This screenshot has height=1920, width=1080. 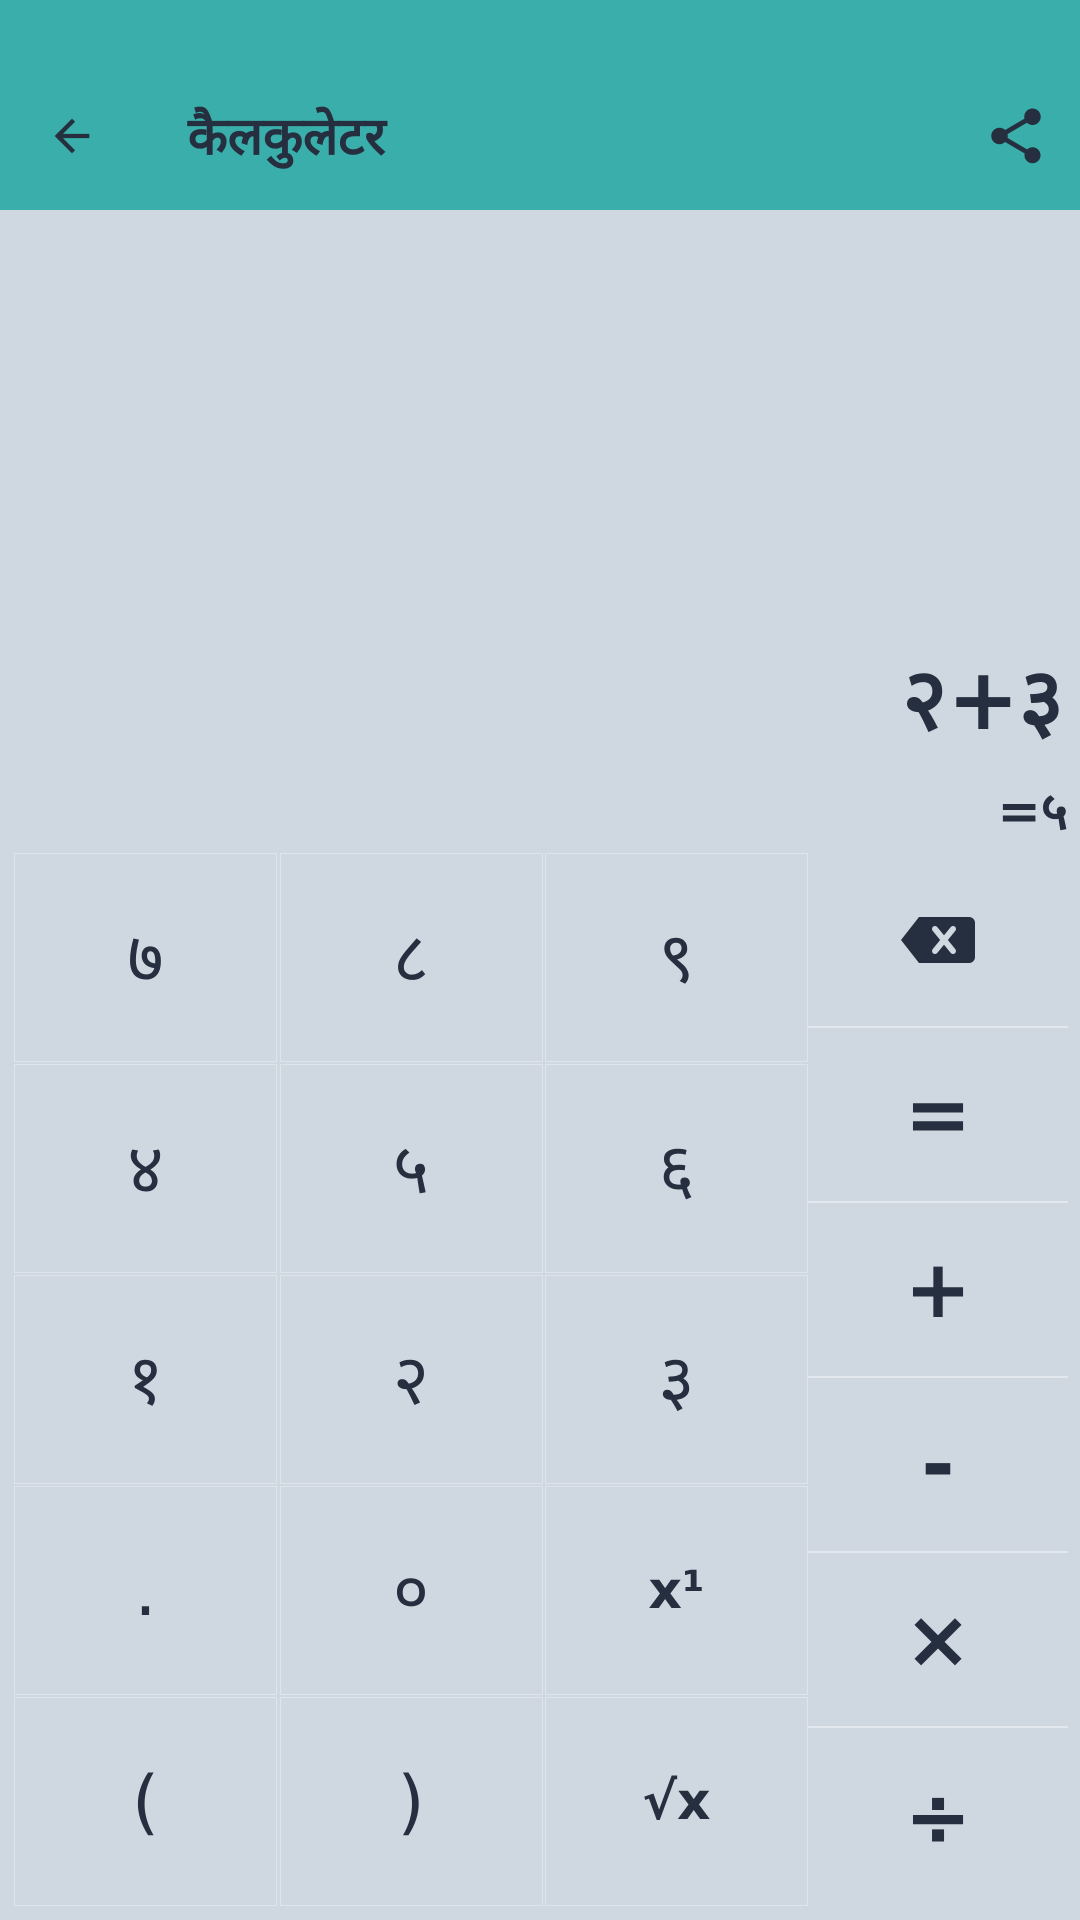 I want to click on key-decimal: ., so click(x=145, y=1590).